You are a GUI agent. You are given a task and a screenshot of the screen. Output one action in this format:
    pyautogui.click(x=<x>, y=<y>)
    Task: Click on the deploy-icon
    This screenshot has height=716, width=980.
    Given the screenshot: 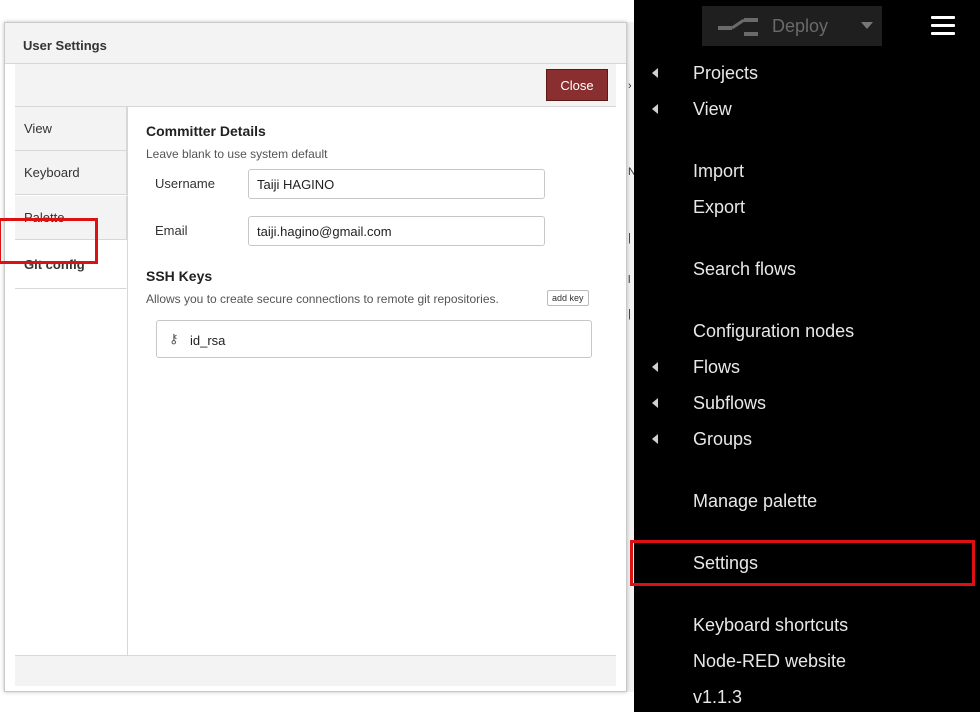 What is the action you would take?
    pyautogui.click(x=738, y=27)
    